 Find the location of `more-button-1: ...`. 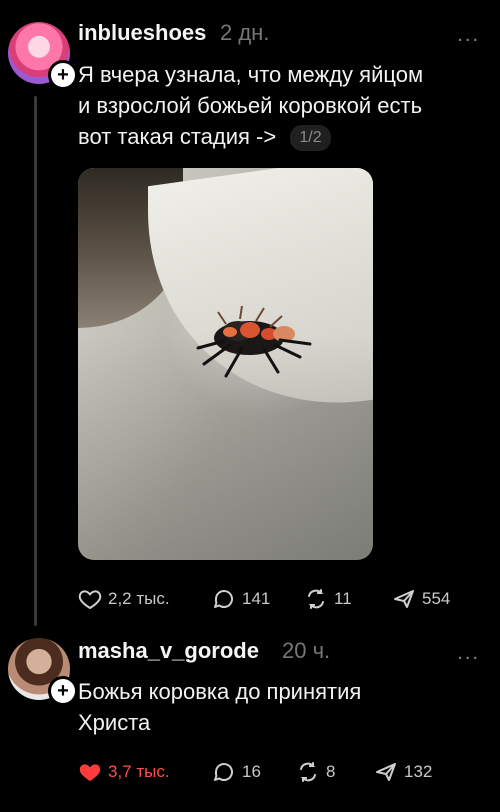

more-button-1: ... is located at coordinates (468, 35).